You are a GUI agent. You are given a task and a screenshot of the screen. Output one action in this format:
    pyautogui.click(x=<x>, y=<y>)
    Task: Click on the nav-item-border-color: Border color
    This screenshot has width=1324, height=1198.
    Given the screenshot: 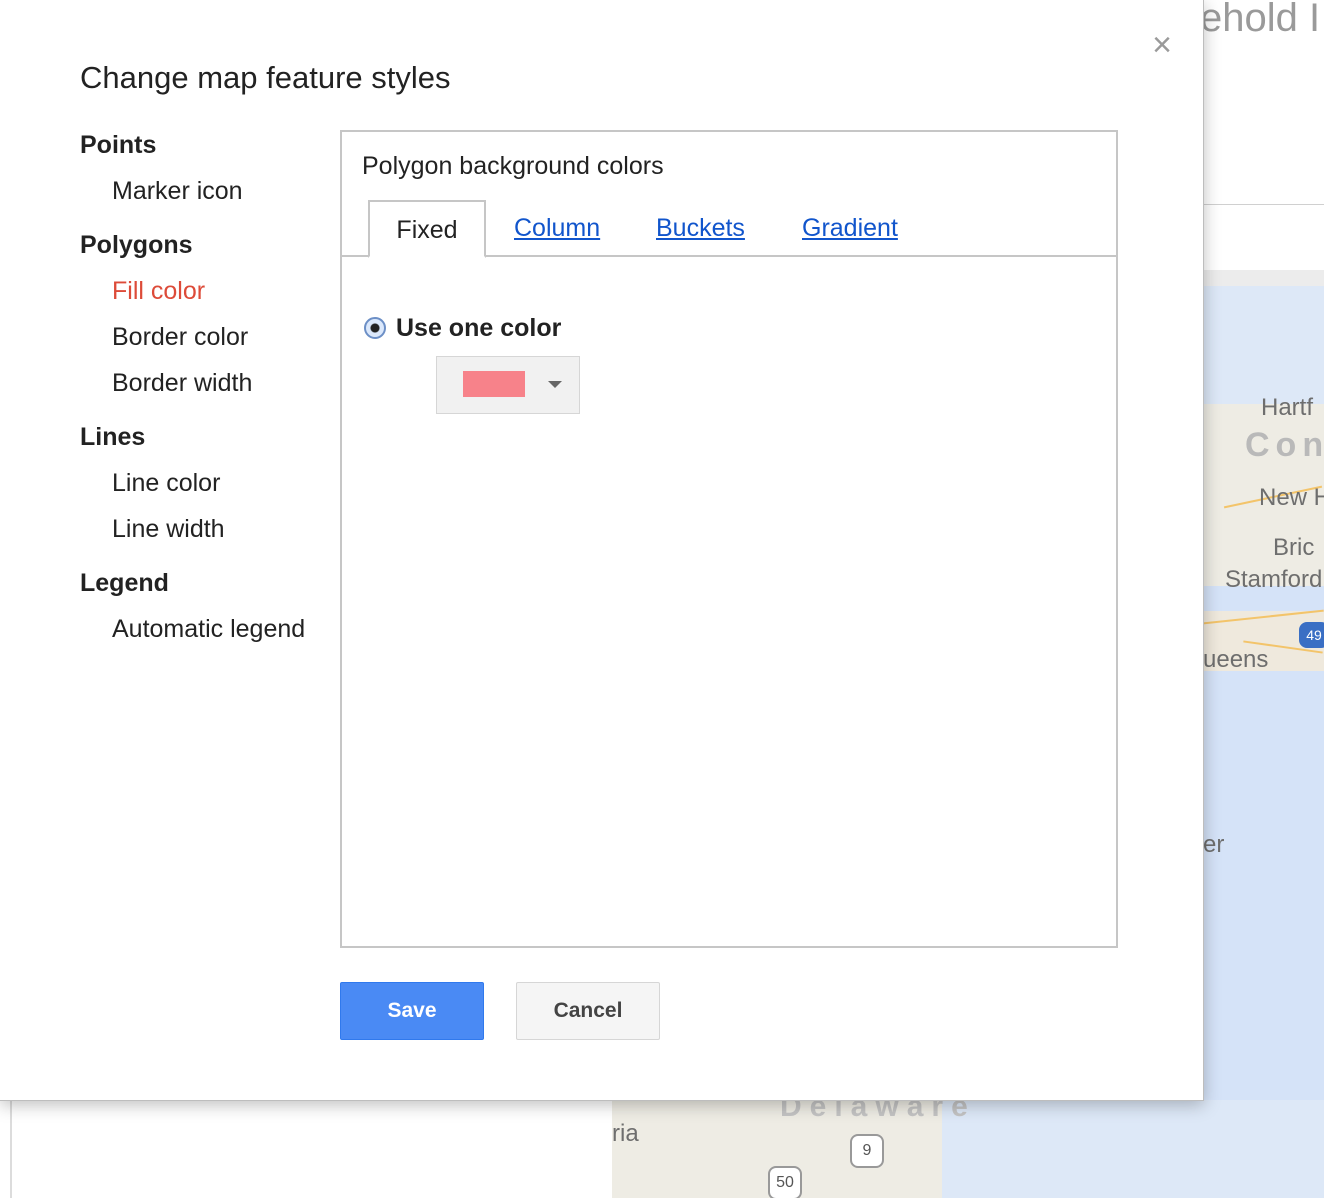 What is the action you would take?
    pyautogui.click(x=205, y=343)
    